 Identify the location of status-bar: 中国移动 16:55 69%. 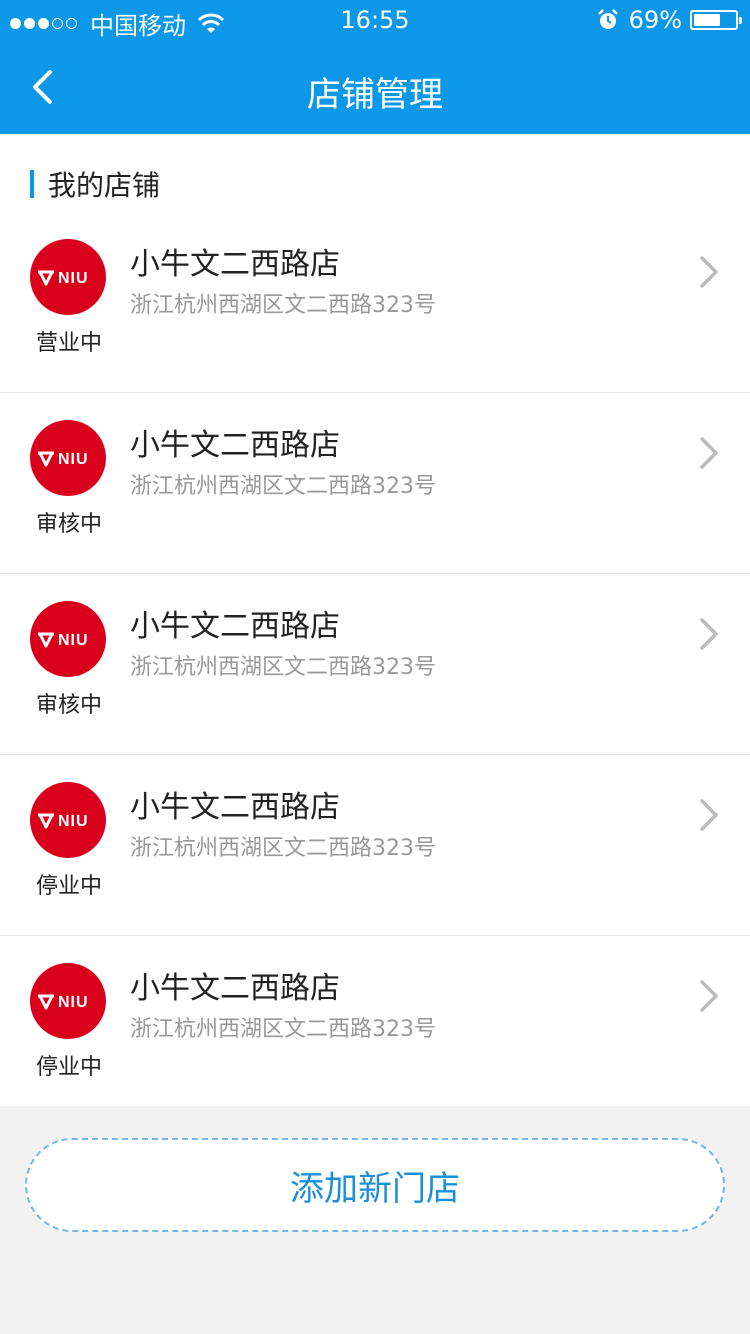
(375, 20).